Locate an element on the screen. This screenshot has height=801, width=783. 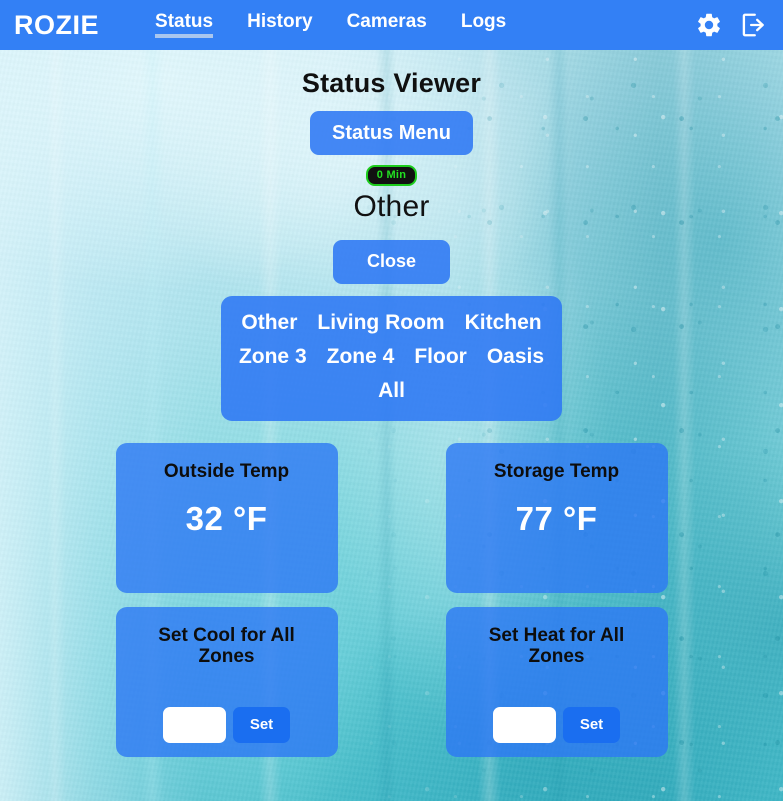
set-heat-controls: Set is located at coordinates (556, 724).